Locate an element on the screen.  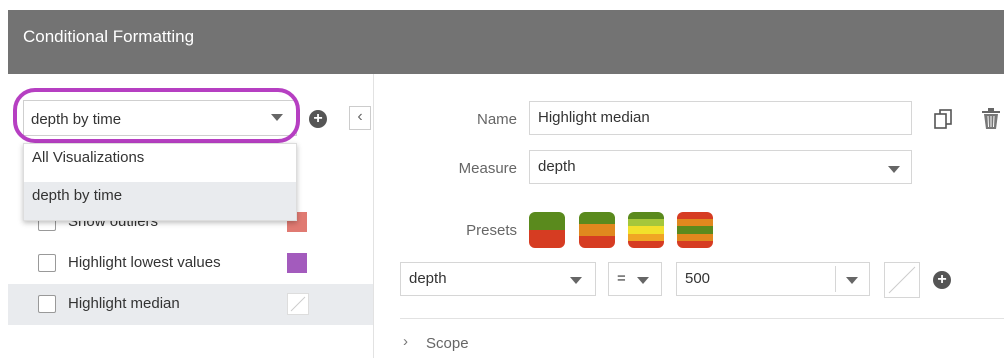
chevron-left-icon: ‹ is located at coordinates (360, 116).